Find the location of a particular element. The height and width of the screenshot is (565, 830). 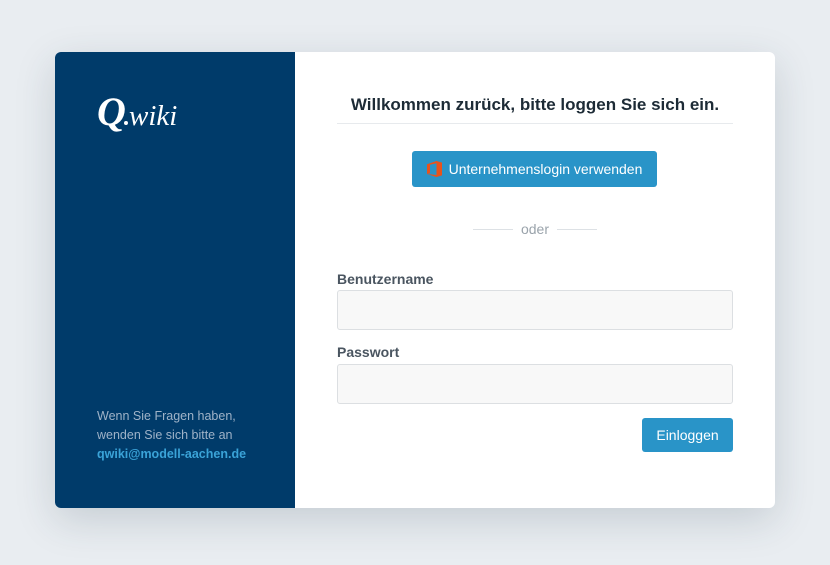

password-label: Passwort is located at coordinates (368, 352).